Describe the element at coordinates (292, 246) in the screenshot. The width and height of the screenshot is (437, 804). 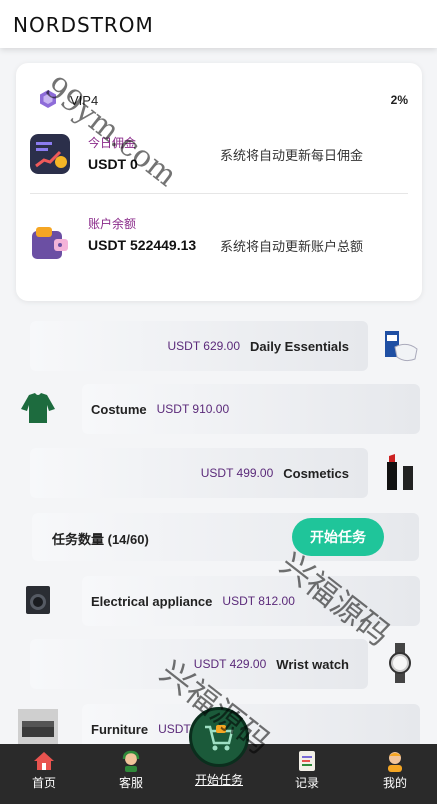
I see `balance-note: 系统将自动更新账户总额` at that location.